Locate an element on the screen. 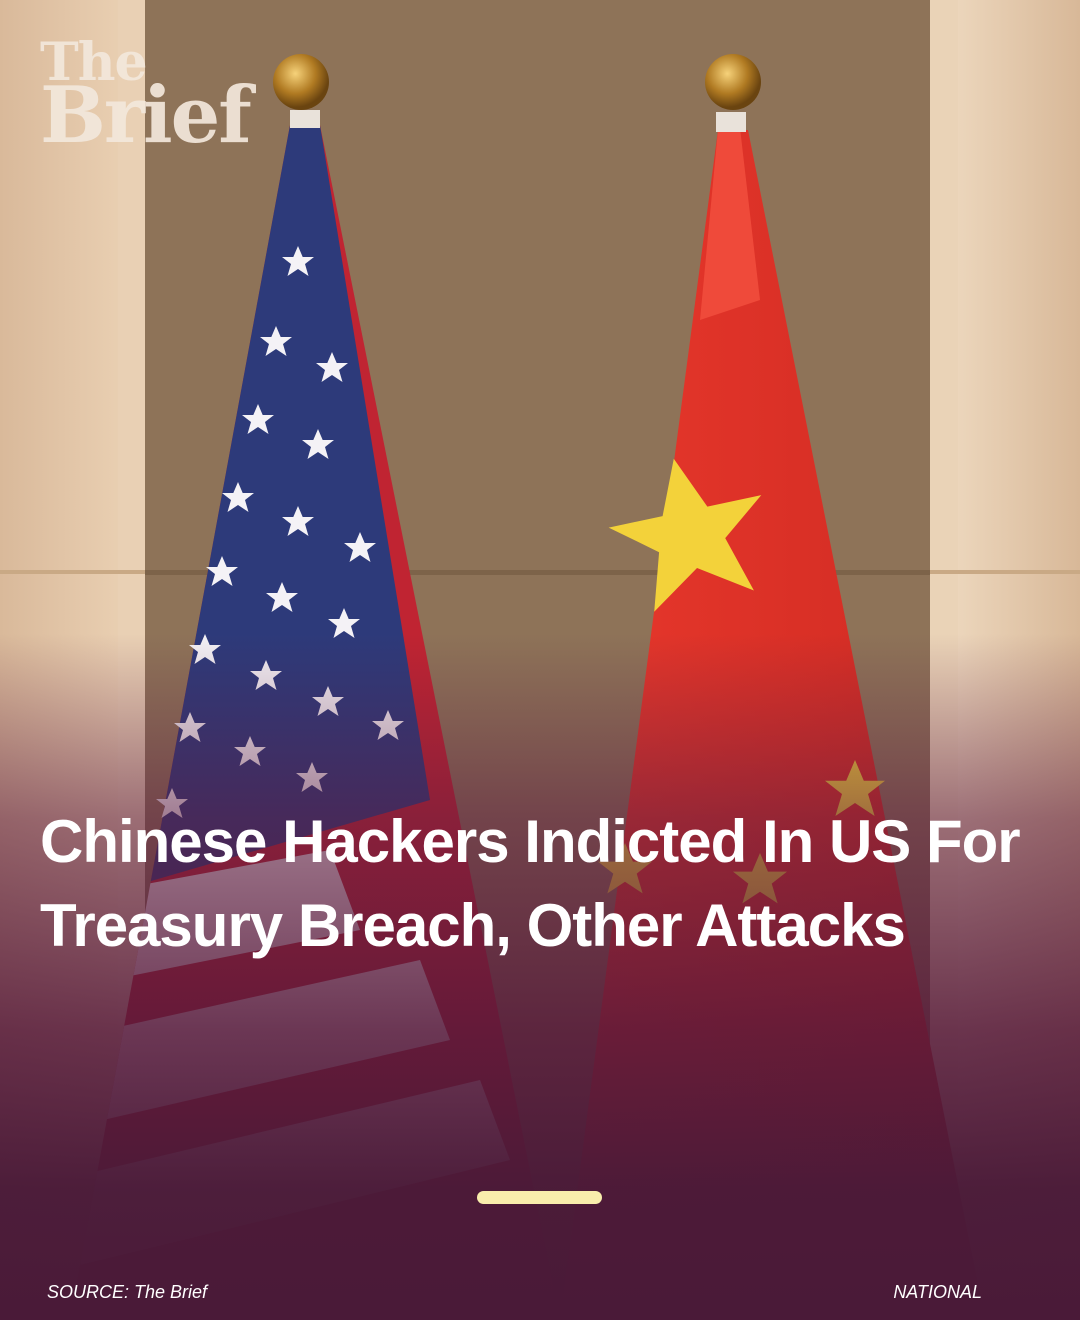  brand-logo: The Brief is located at coordinates (146, 99).